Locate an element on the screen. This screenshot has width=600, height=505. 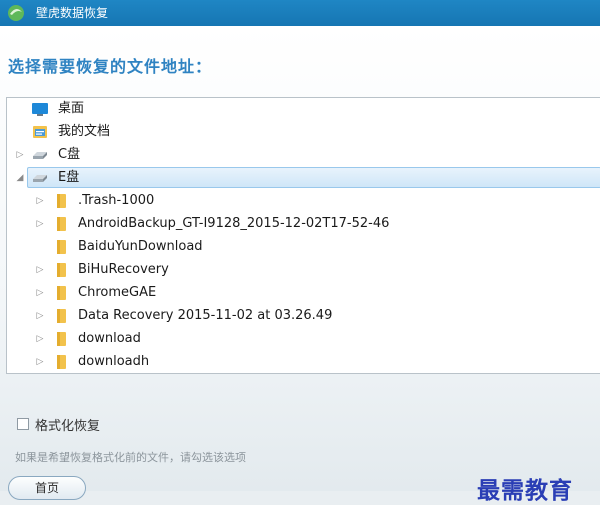
tree-item: BaiduYunDownload is located at coordinates (303, 247).